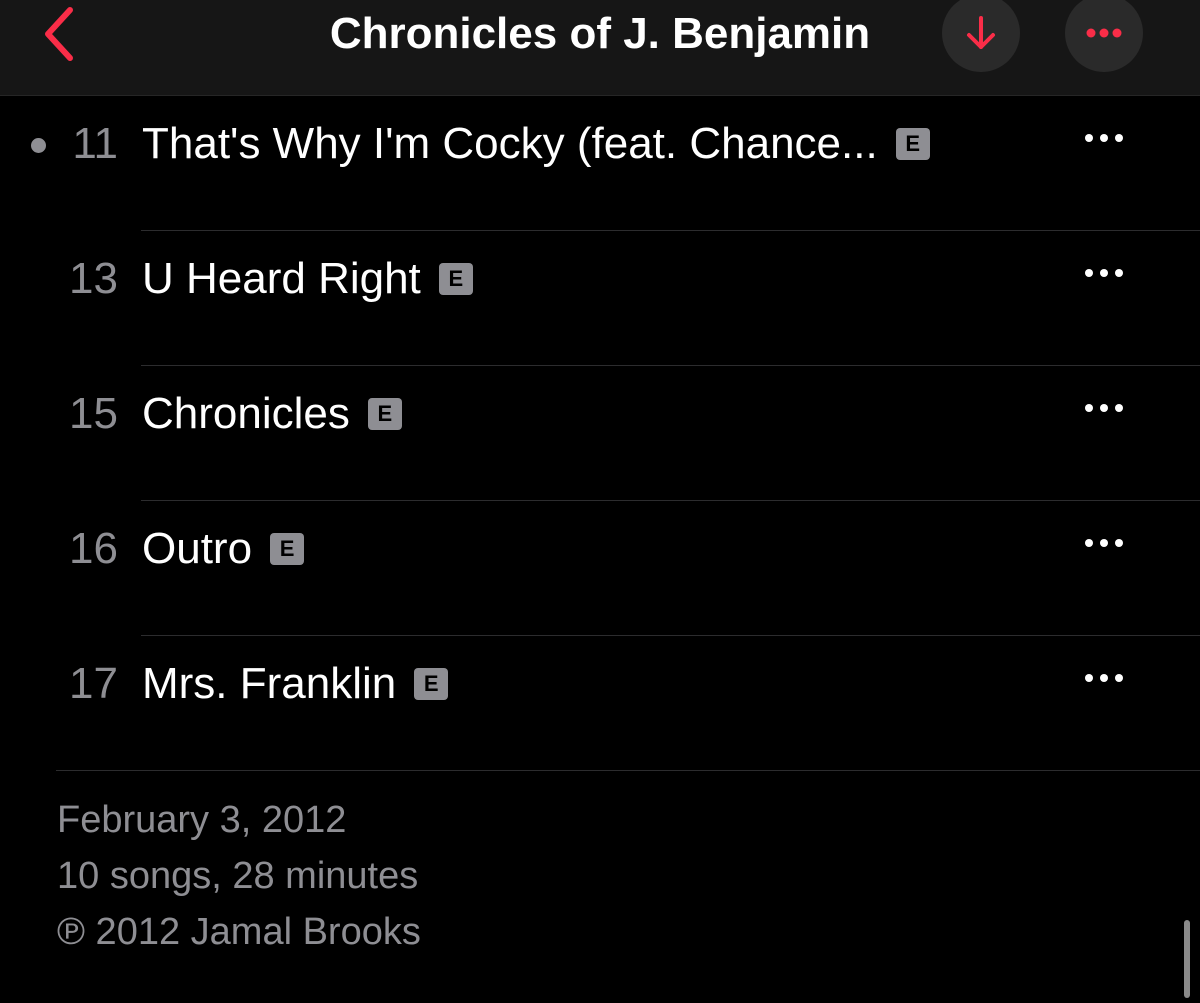 The width and height of the screenshot is (1200, 1003). I want to click on arrow-down-icon, so click(981, 32).